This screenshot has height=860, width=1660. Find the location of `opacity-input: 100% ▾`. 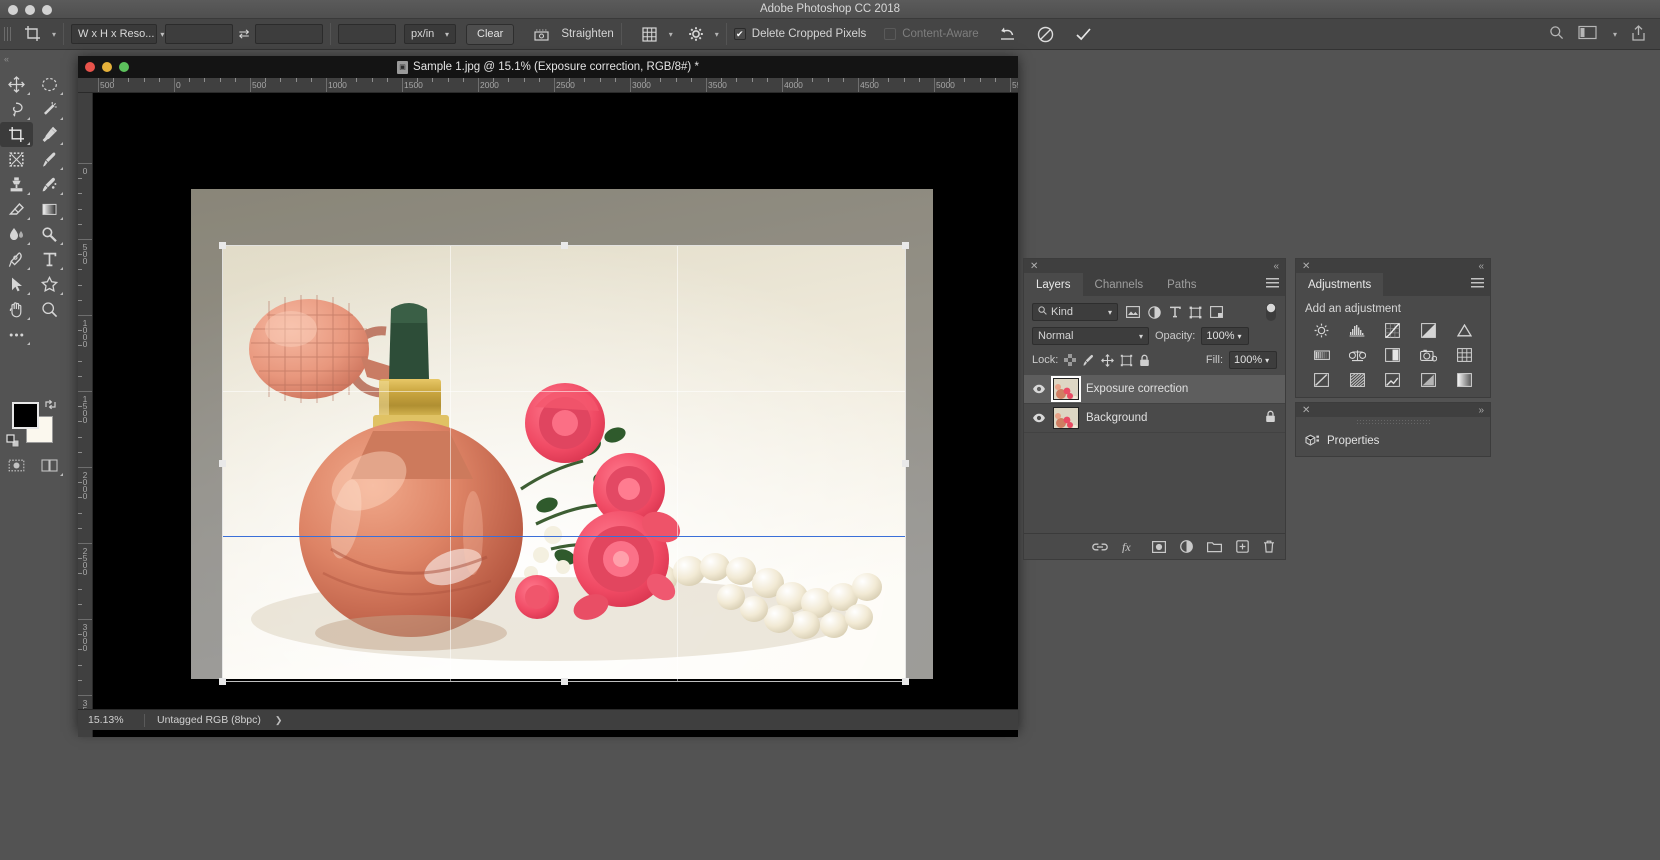

opacity-input: 100% ▾ is located at coordinates (1225, 336).